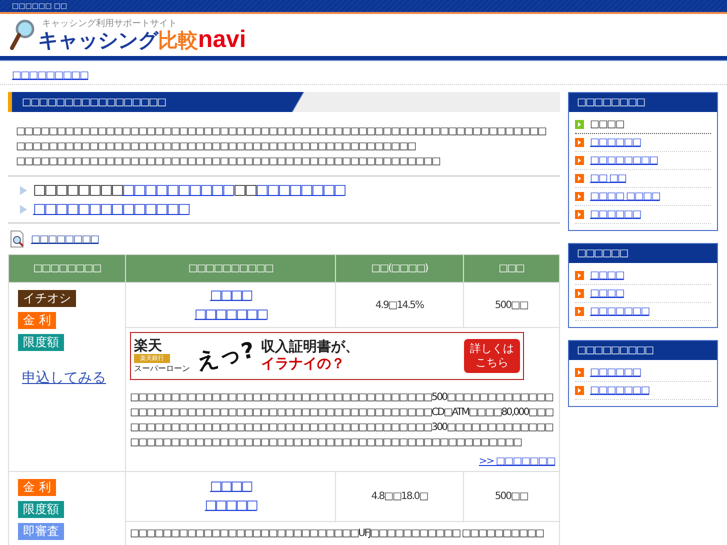 This screenshot has height=545, width=727. Describe the element at coordinates (400, 268) in the screenshot. I see `column-header: □□(□□□□)` at that location.